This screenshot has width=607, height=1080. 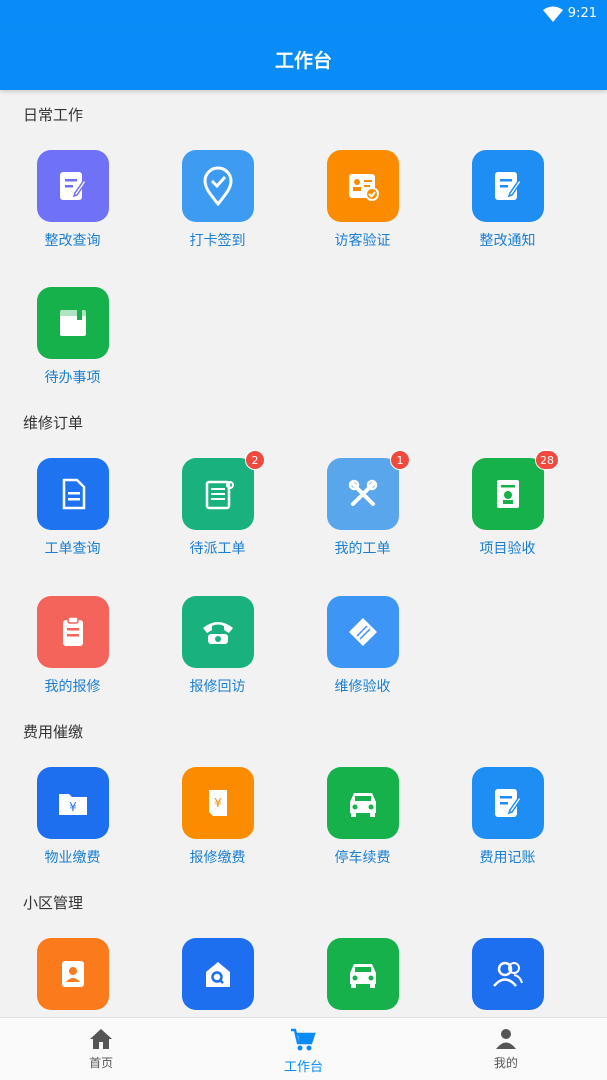 I want to click on tile-label: 我的报修, so click(x=72, y=687).